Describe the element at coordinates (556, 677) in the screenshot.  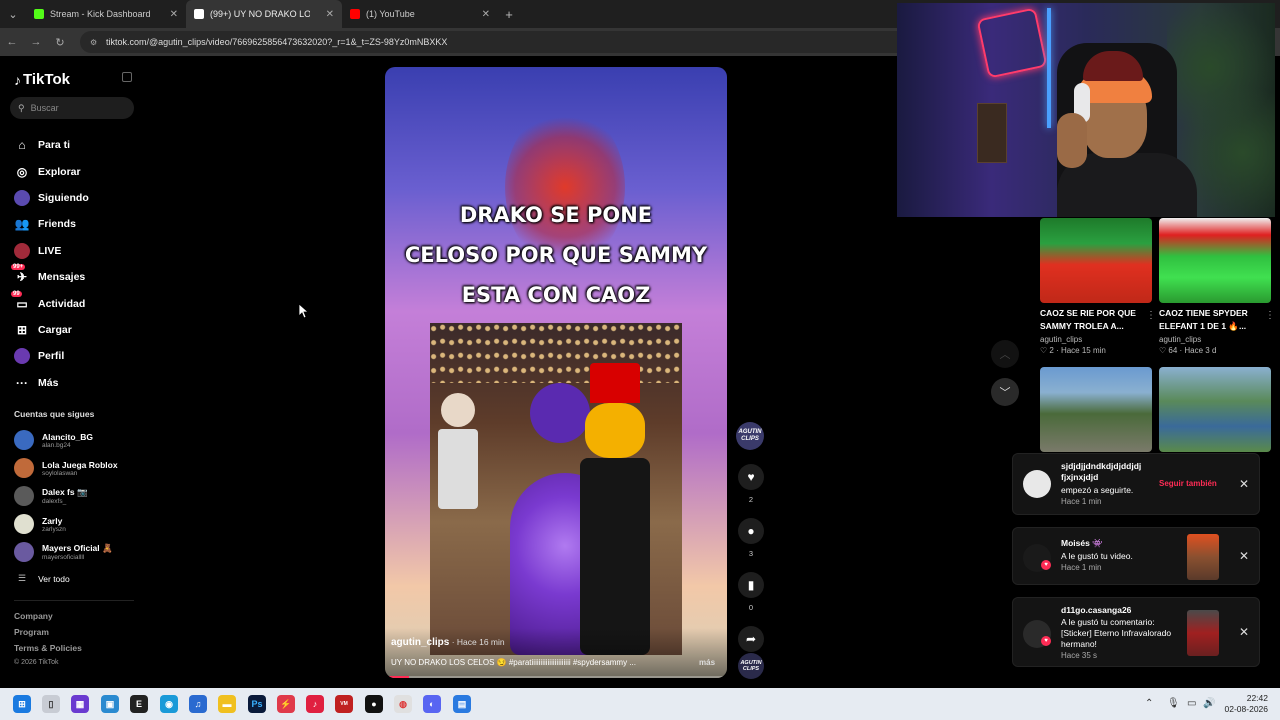
I see `video-progress-bar` at that location.